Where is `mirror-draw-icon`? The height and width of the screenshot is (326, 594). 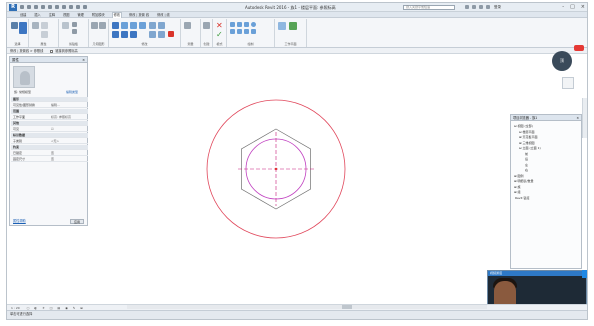
mirror-draw-icon is located at coordinates (142, 25).